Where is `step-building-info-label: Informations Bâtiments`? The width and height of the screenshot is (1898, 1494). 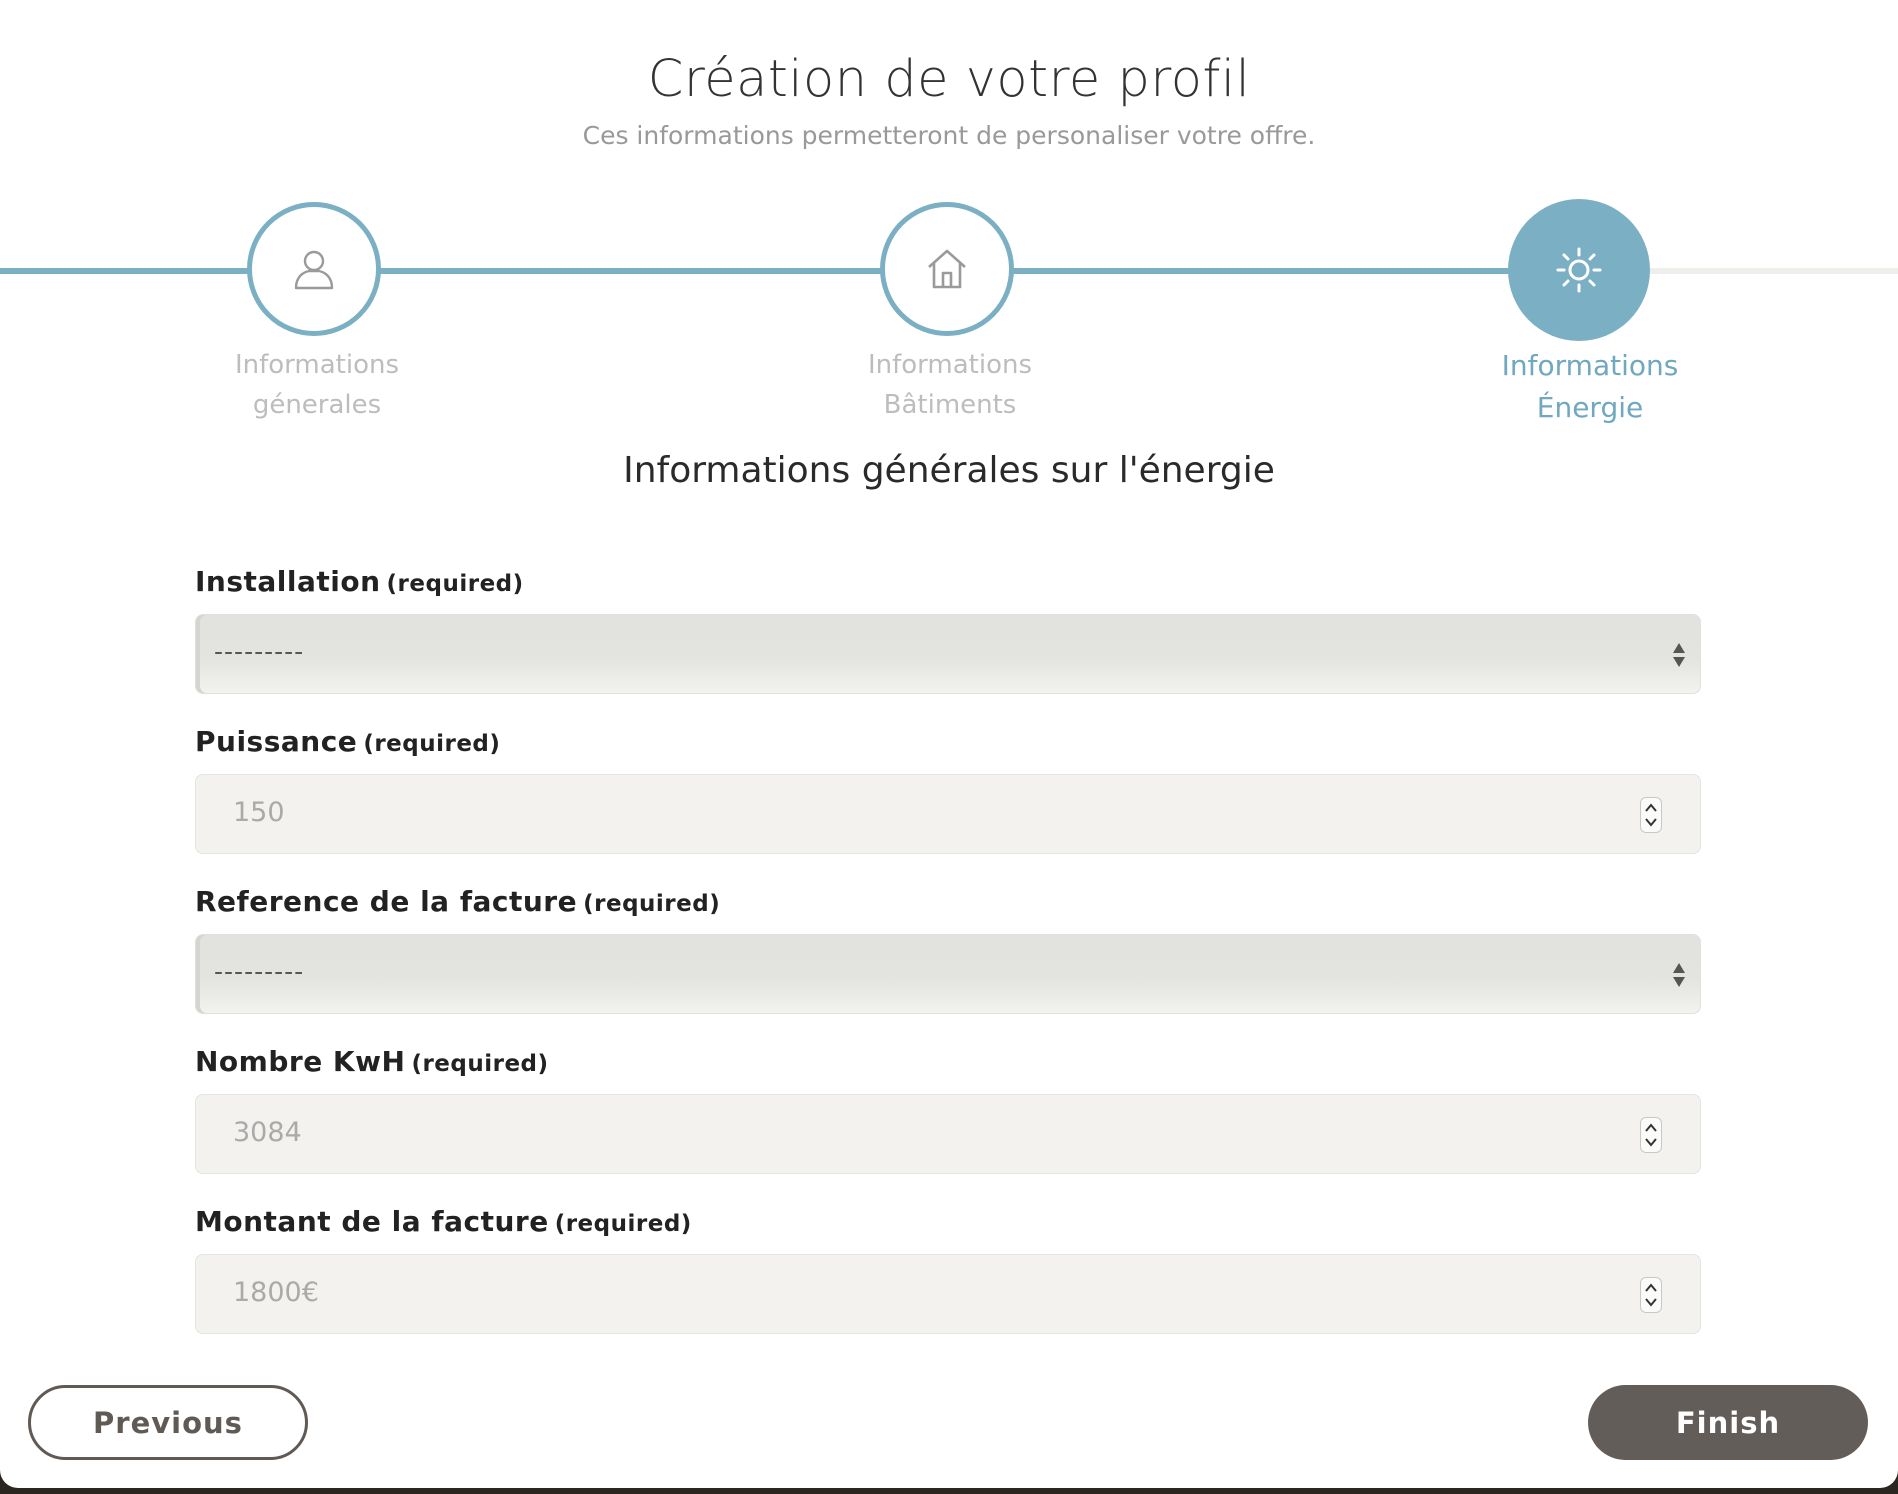
step-building-info-label: Informations Bâtiments is located at coordinates (950, 385).